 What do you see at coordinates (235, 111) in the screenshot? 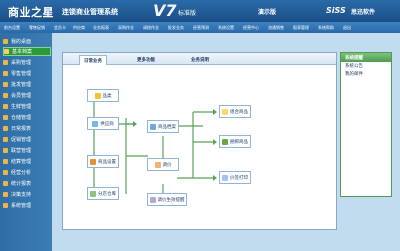
I see `flow-node-combo-product: 组合商品` at bounding box center [235, 111].